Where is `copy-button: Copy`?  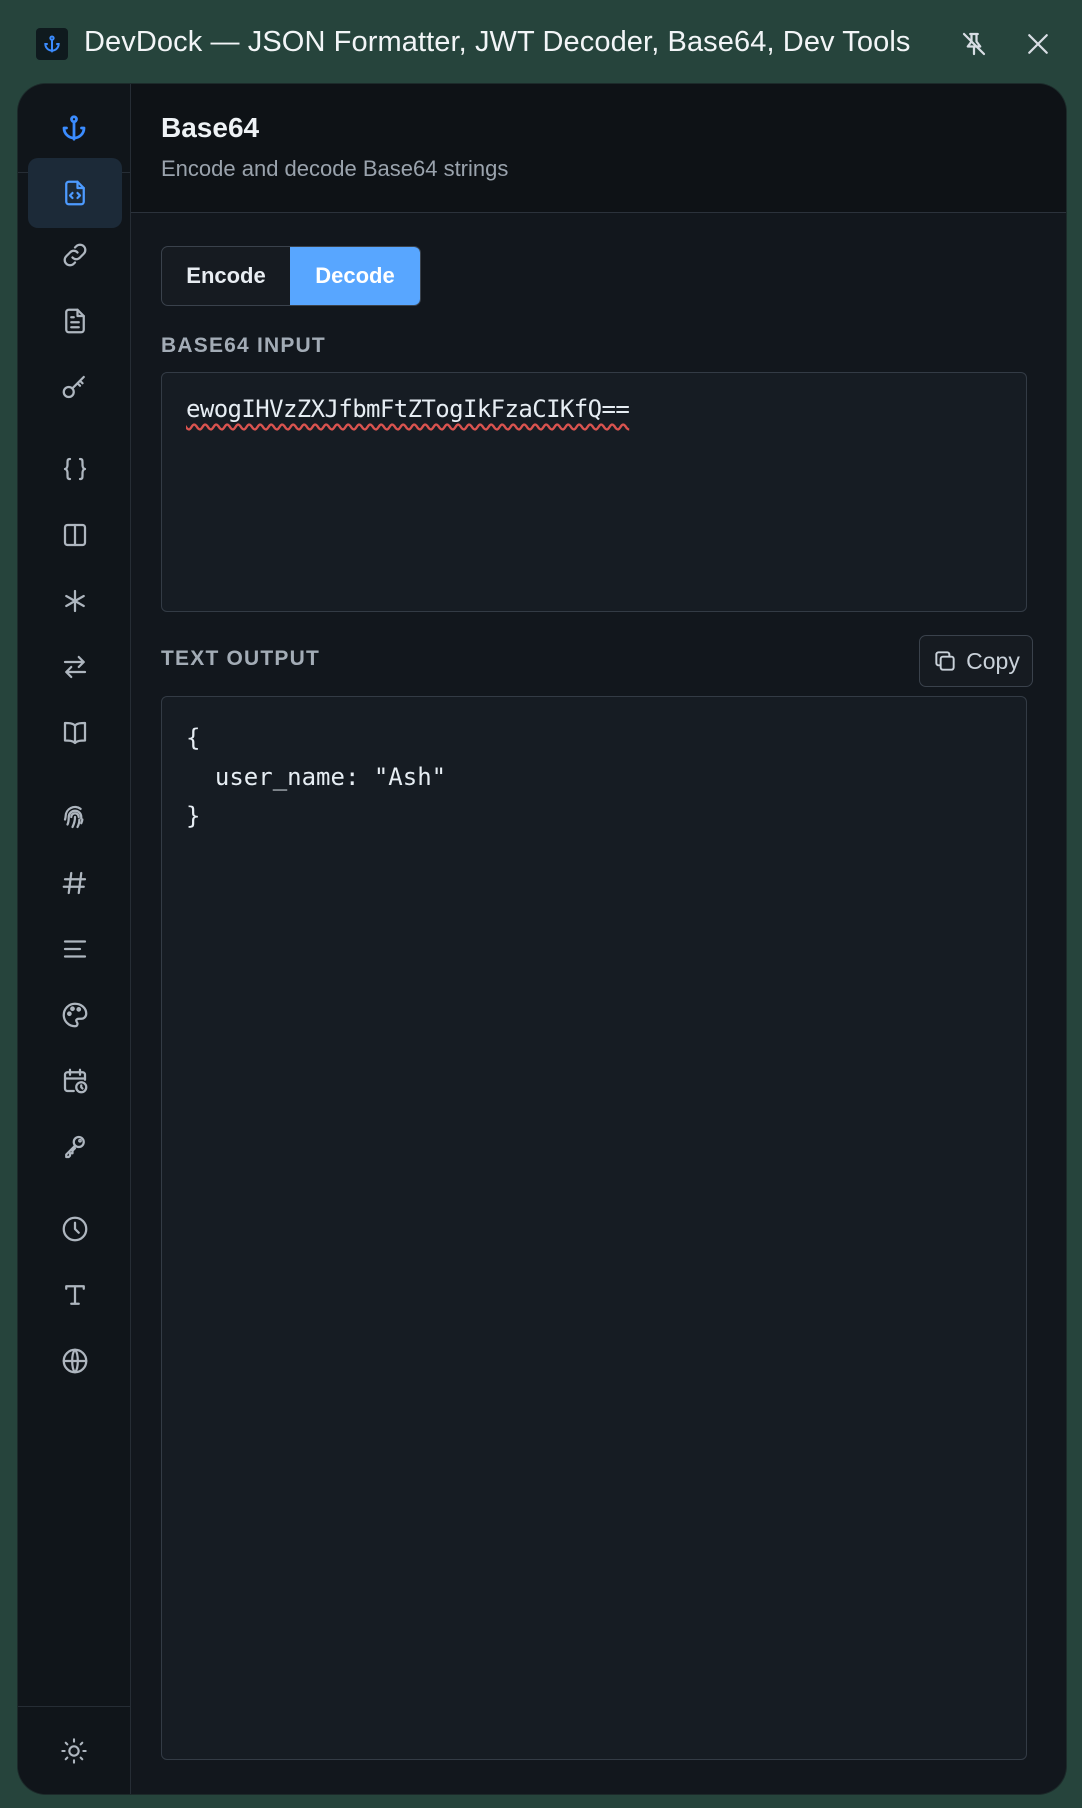
copy-button: Copy is located at coordinates (976, 661).